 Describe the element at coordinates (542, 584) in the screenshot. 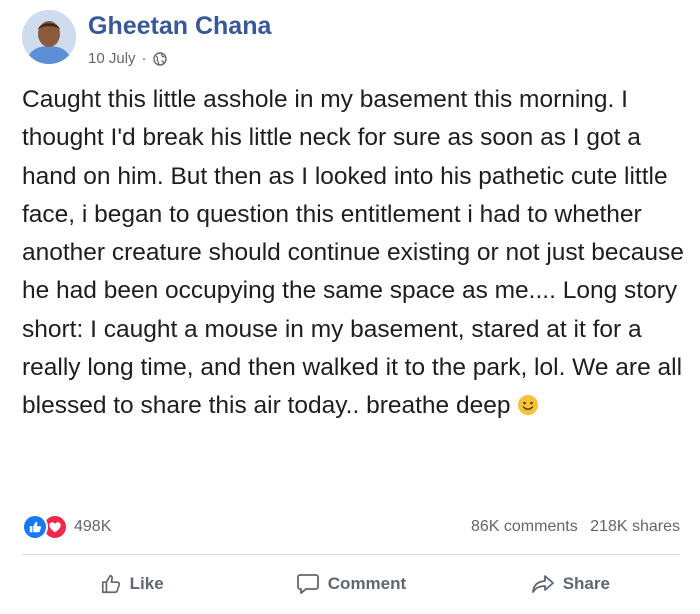

I see `share-arrow-icon` at that location.